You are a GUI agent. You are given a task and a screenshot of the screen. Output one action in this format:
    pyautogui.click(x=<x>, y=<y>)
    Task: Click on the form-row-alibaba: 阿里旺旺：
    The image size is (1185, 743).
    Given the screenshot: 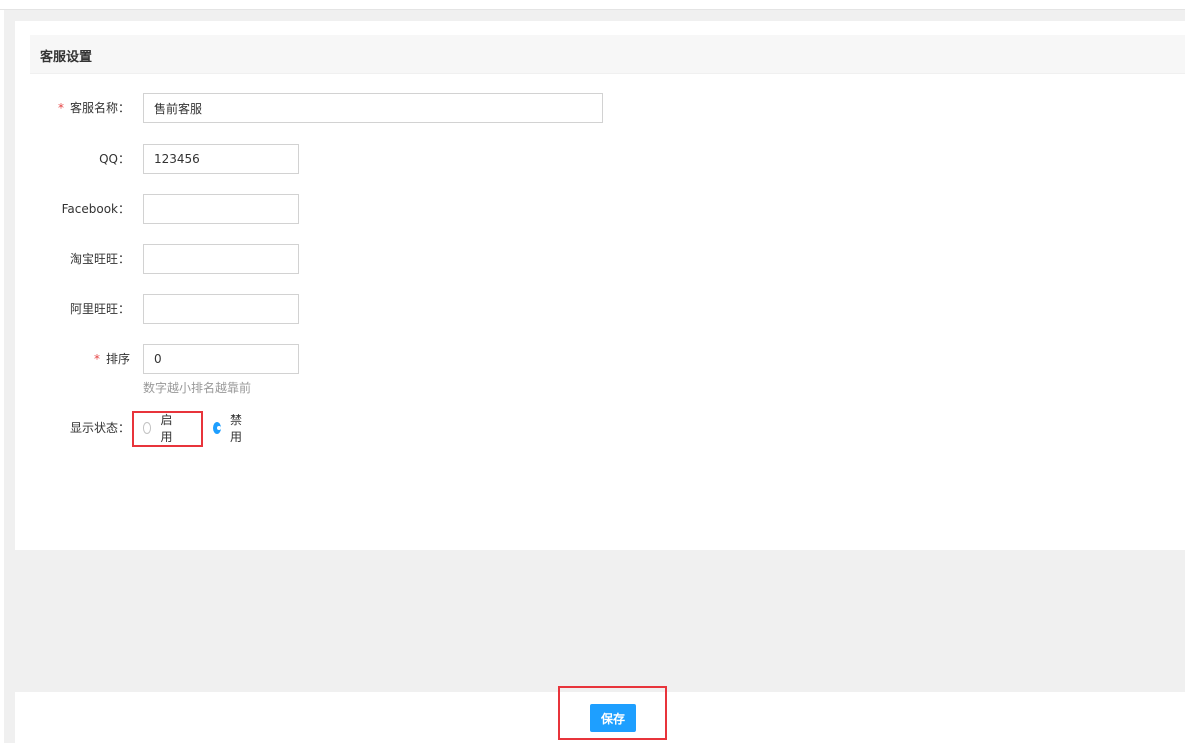 What is the action you would take?
    pyautogui.click(x=600, y=309)
    